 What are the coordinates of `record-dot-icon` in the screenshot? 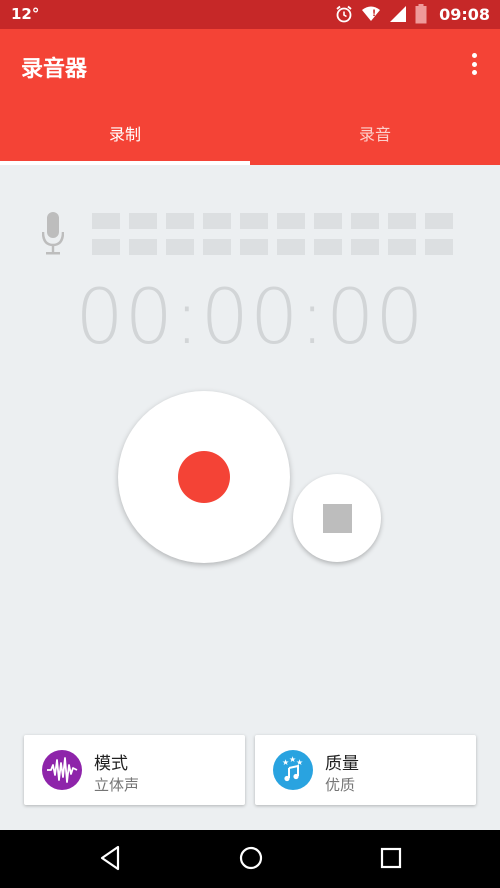 It's located at (204, 477).